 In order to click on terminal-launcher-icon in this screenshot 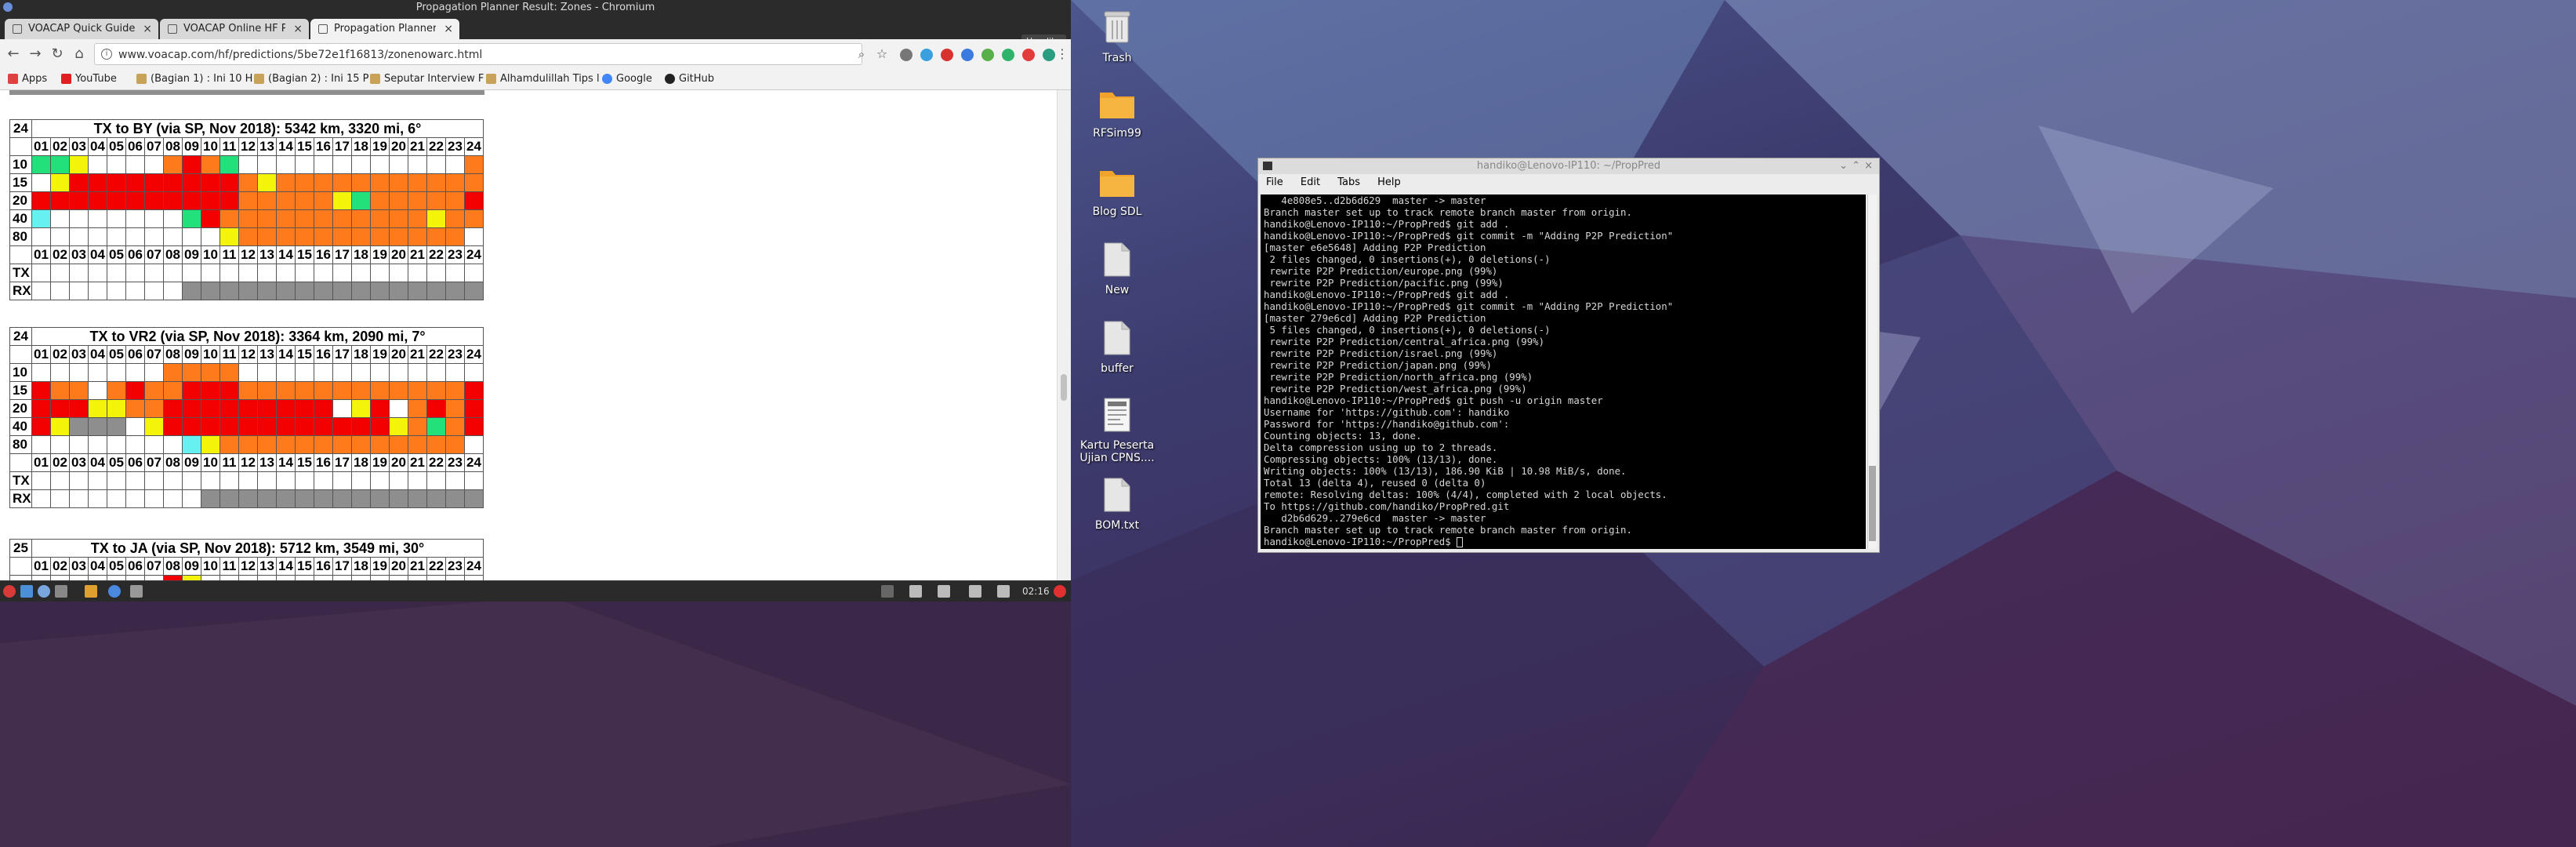, I will do `click(61, 591)`.